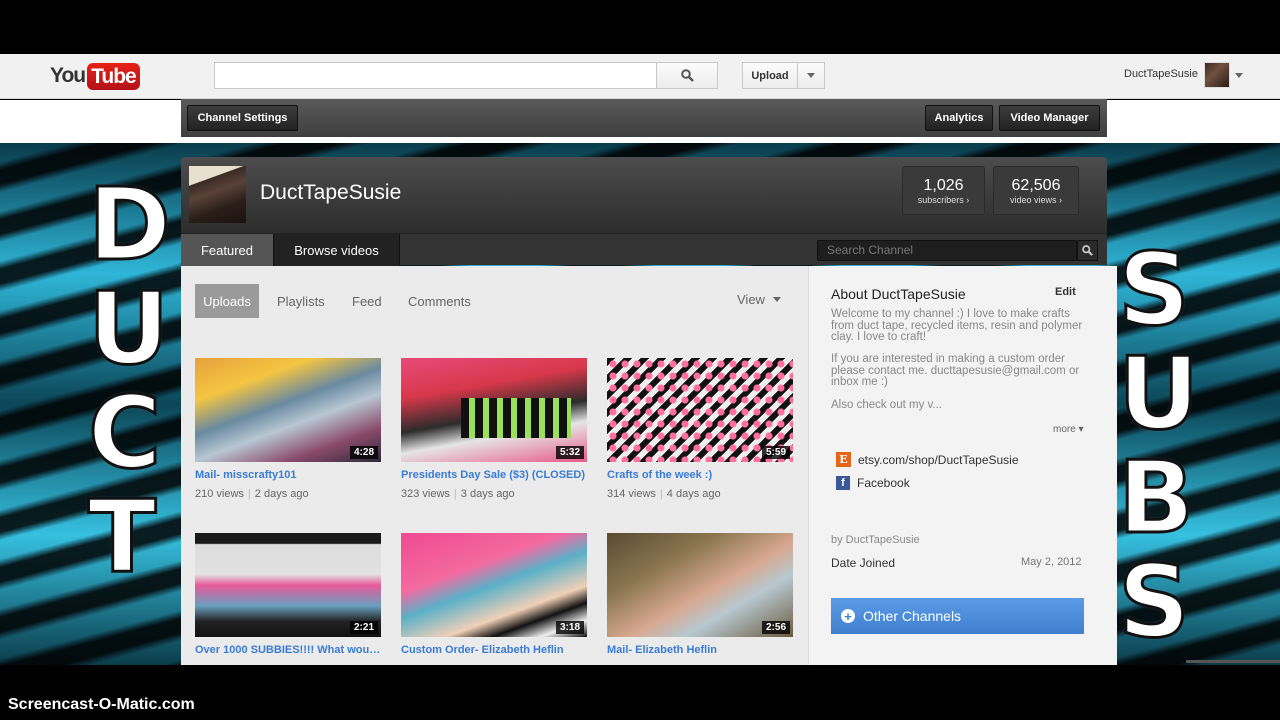  Describe the element at coordinates (367, 301) in the screenshot. I see `subtab-feed: Feed` at that location.